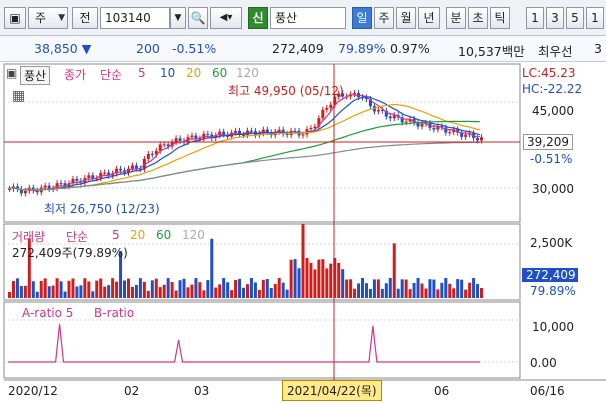  Describe the element at coordinates (286, 18) in the screenshot. I see `stock-name: 풍산` at that location.